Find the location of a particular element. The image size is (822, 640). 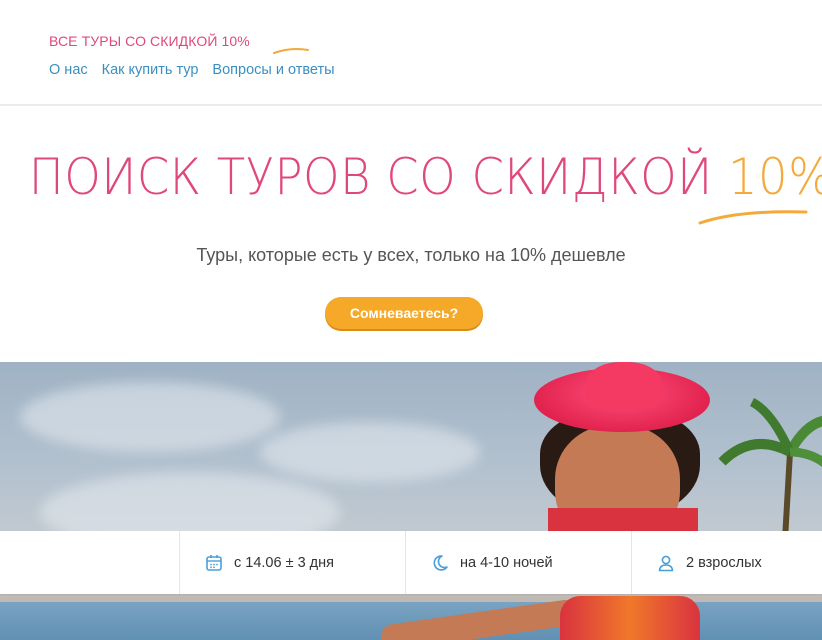

nav-link-how-to-buy: Как купить тур is located at coordinates (150, 70).